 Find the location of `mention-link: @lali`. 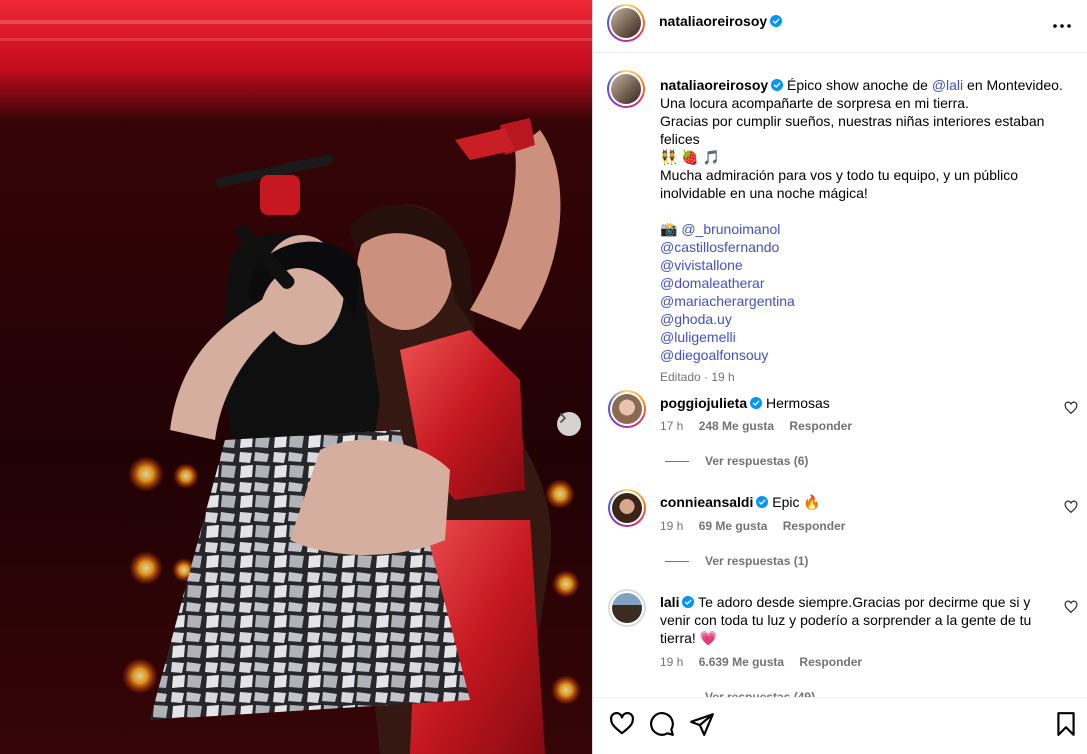

mention-link: @lali is located at coordinates (947, 85).